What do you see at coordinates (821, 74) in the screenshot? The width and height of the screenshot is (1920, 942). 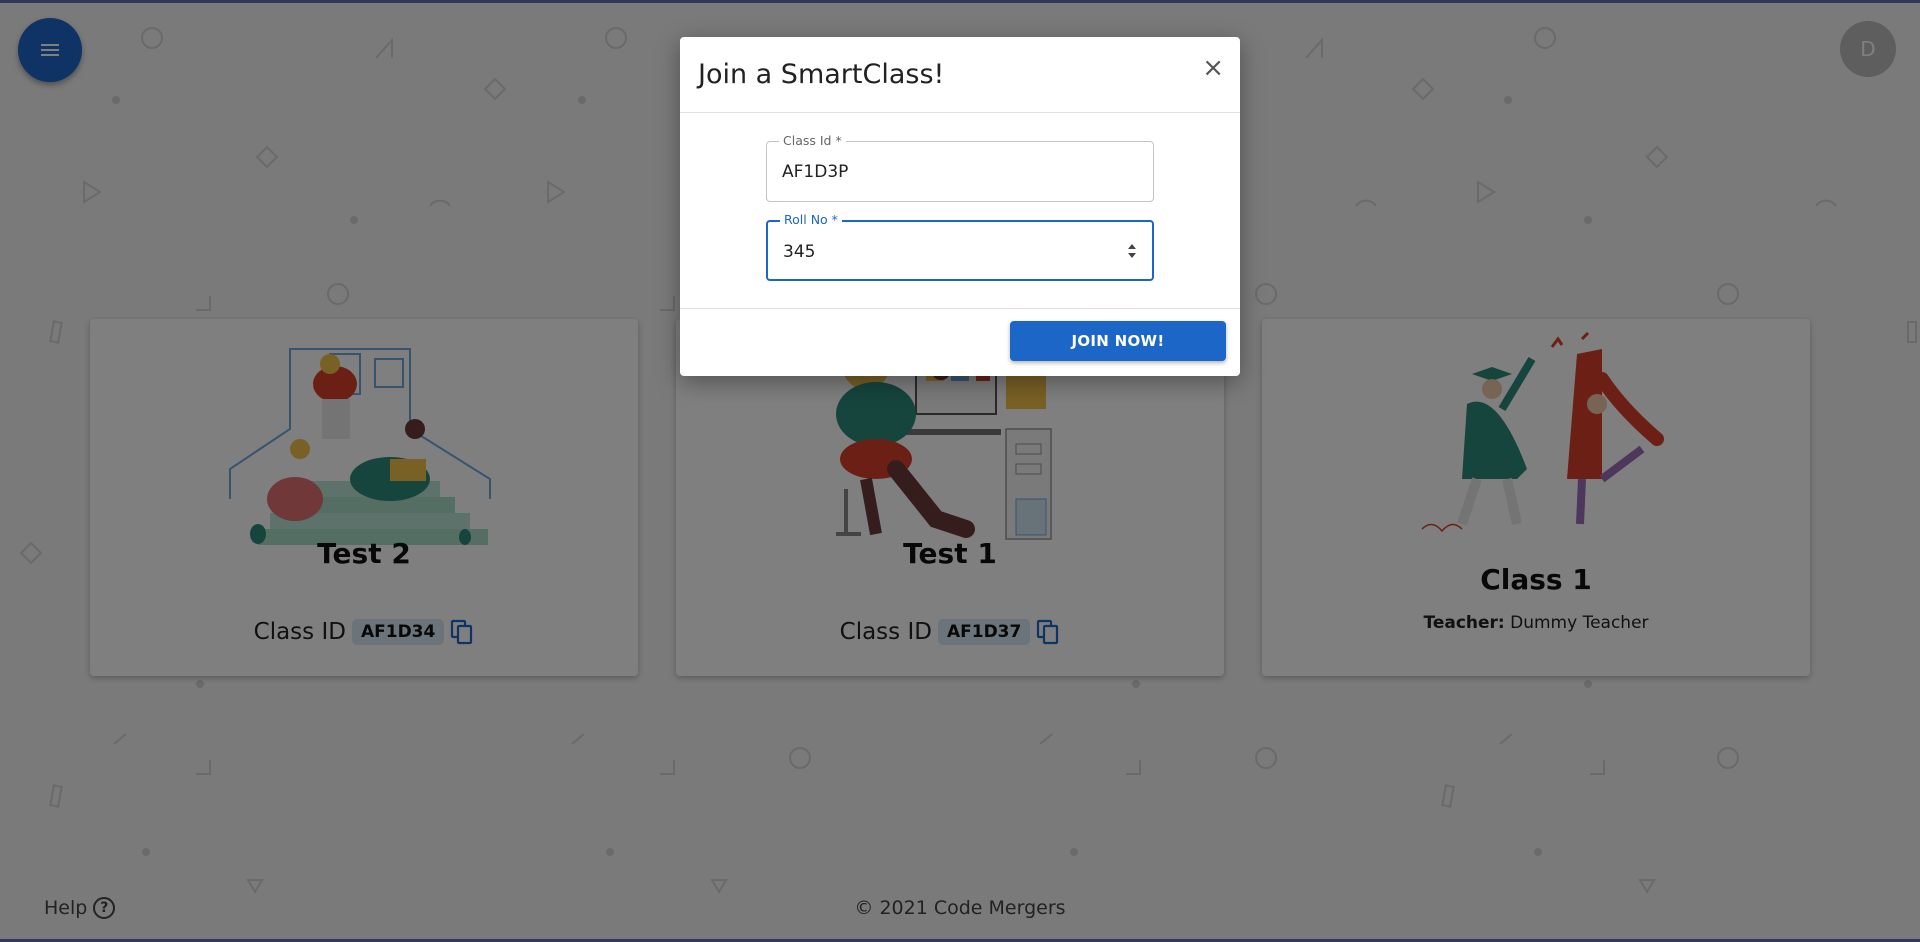 I see `dialog-title: Join a SmartClass!` at bounding box center [821, 74].